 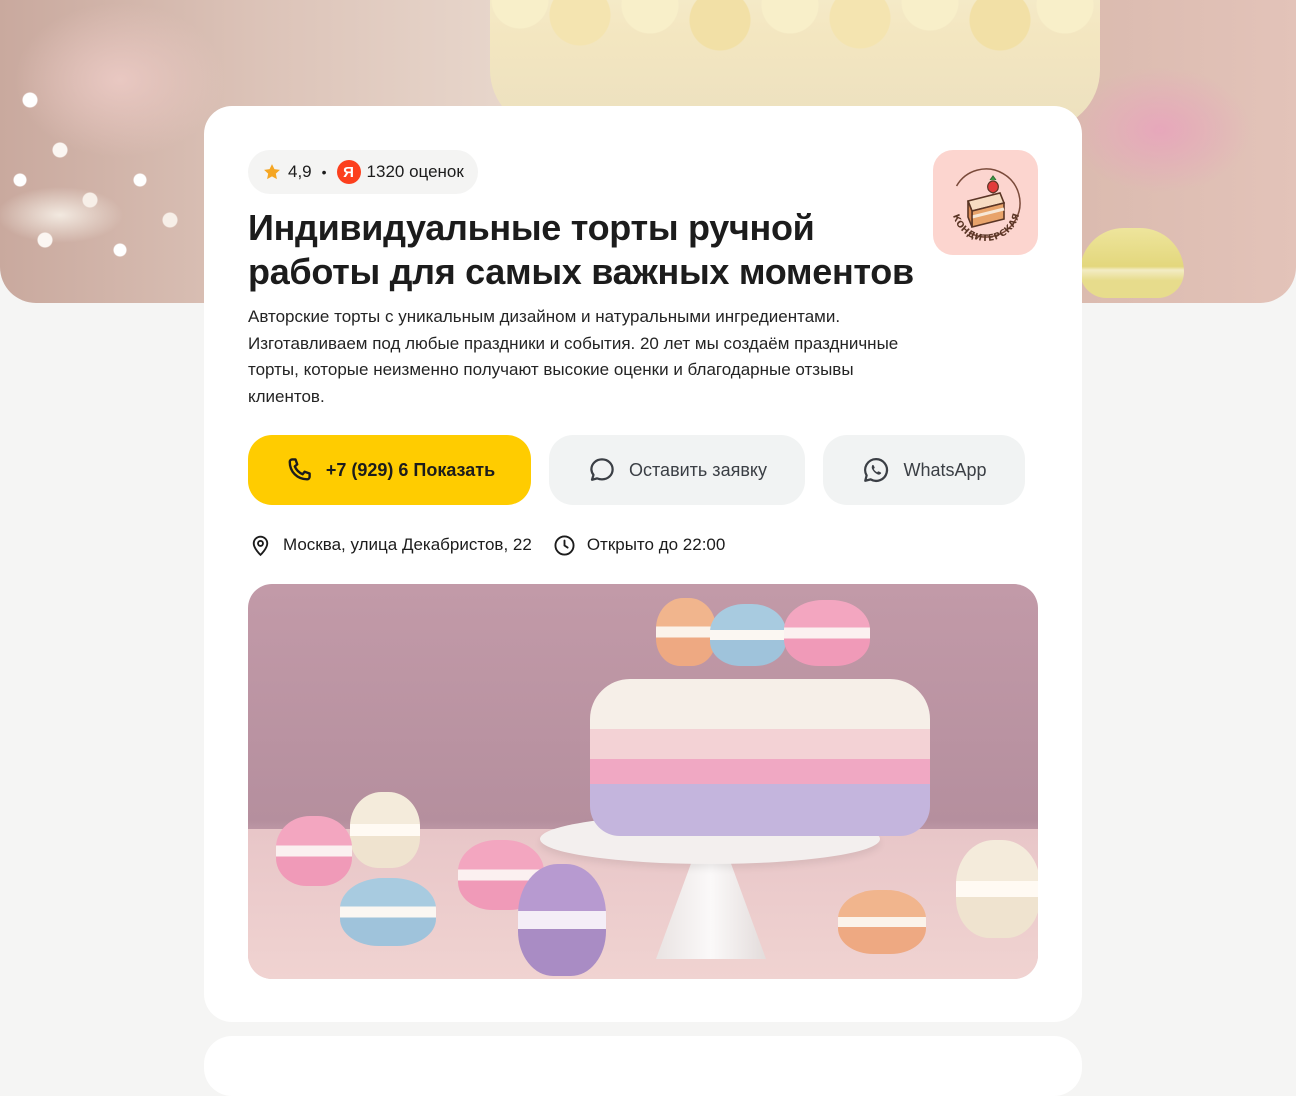 I want to click on address-info: Москва, улица Декабристов, 22, so click(x=390, y=545).